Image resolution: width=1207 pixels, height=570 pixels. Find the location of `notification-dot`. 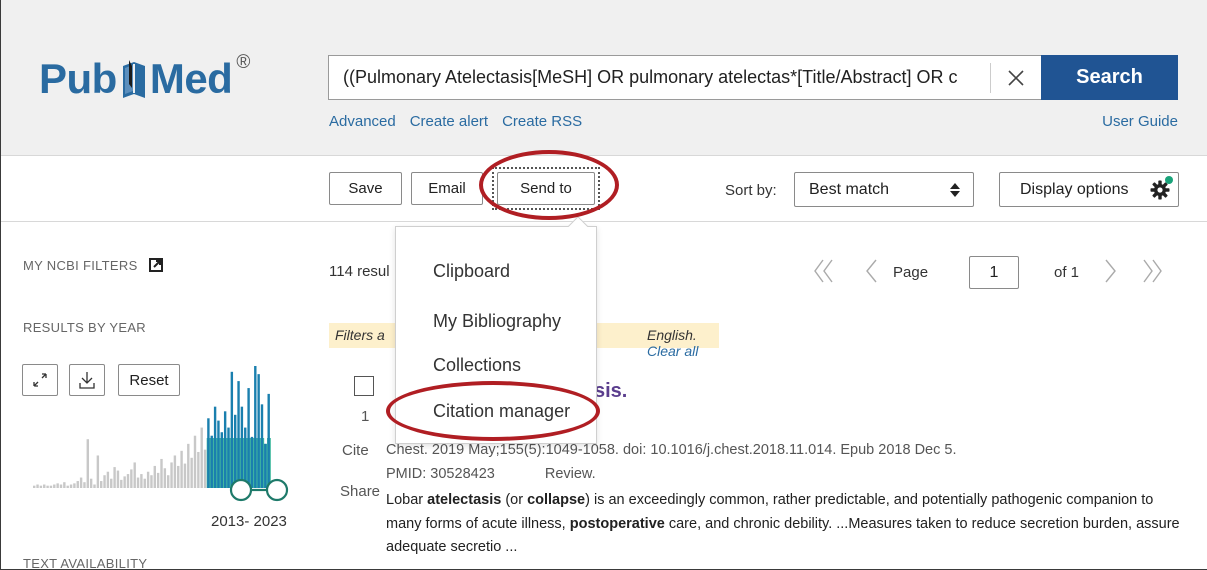

notification-dot is located at coordinates (1169, 180).